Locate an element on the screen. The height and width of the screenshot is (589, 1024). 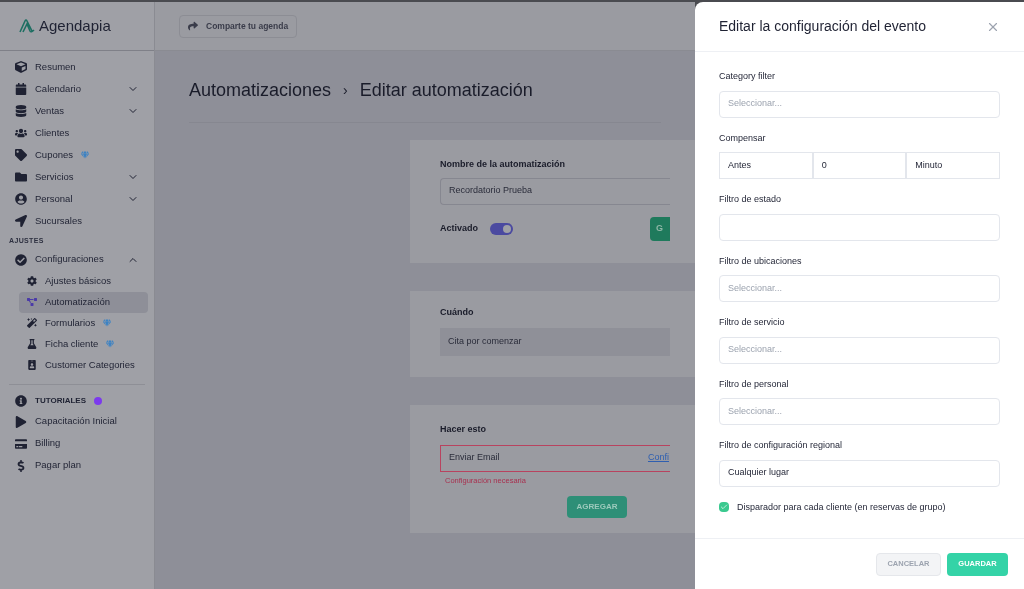
sidebar-subitem: Customer Categories is located at coordinates (83, 365).